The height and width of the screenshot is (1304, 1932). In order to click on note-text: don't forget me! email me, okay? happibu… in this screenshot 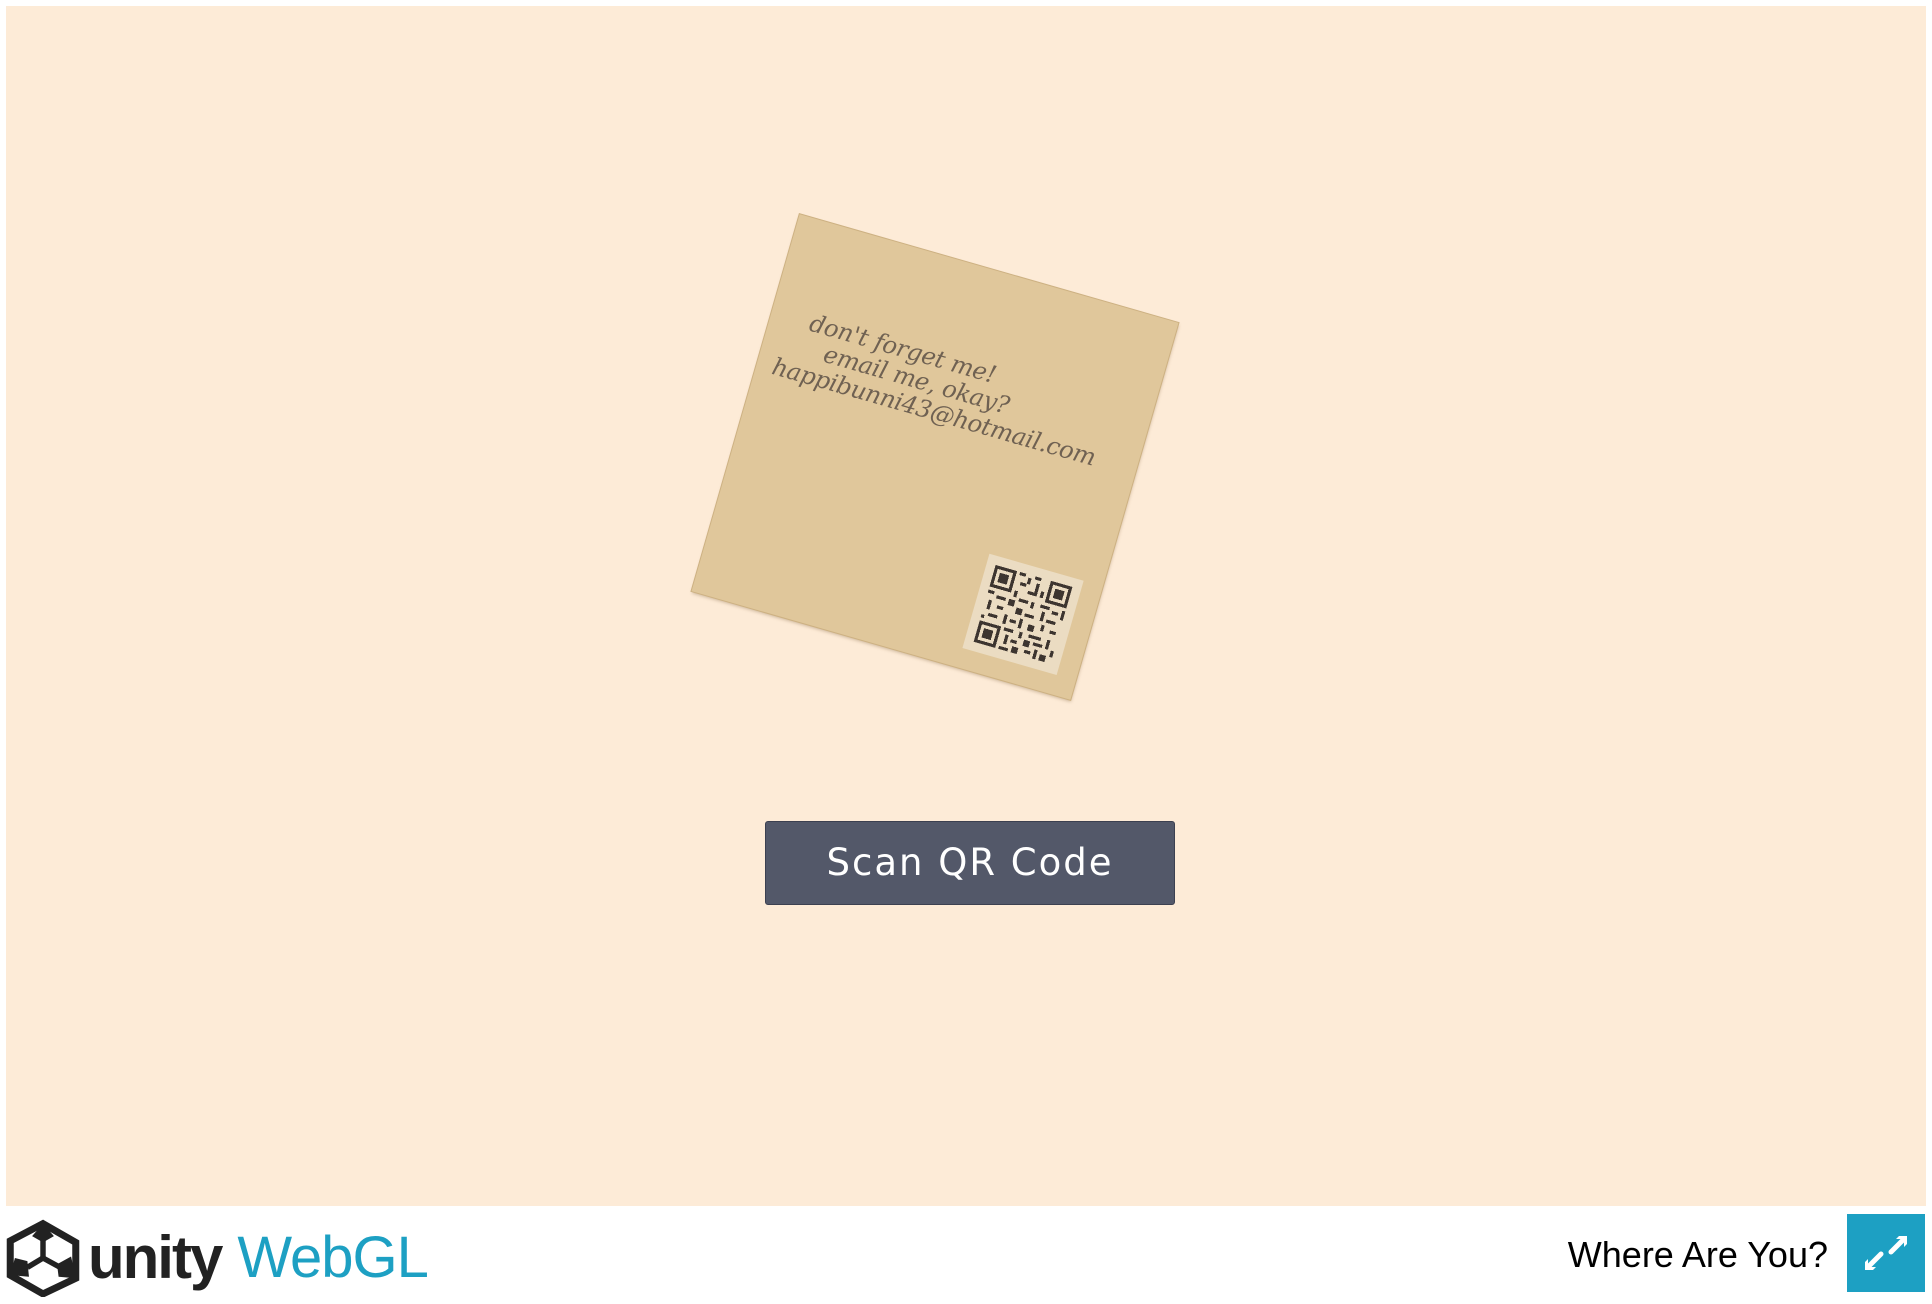, I will do `click(951, 390)`.